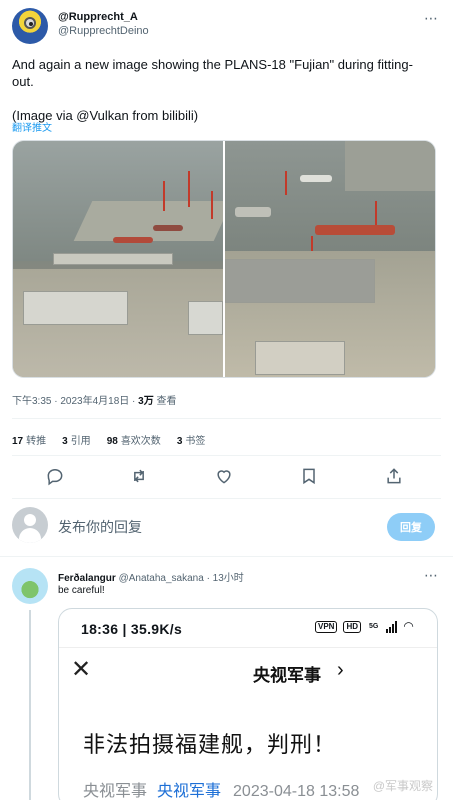 The width and height of the screenshot is (453, 800). Describe the element at coordinates (30, 525) in the screenshot. I see `current-user-avatar` at that location.